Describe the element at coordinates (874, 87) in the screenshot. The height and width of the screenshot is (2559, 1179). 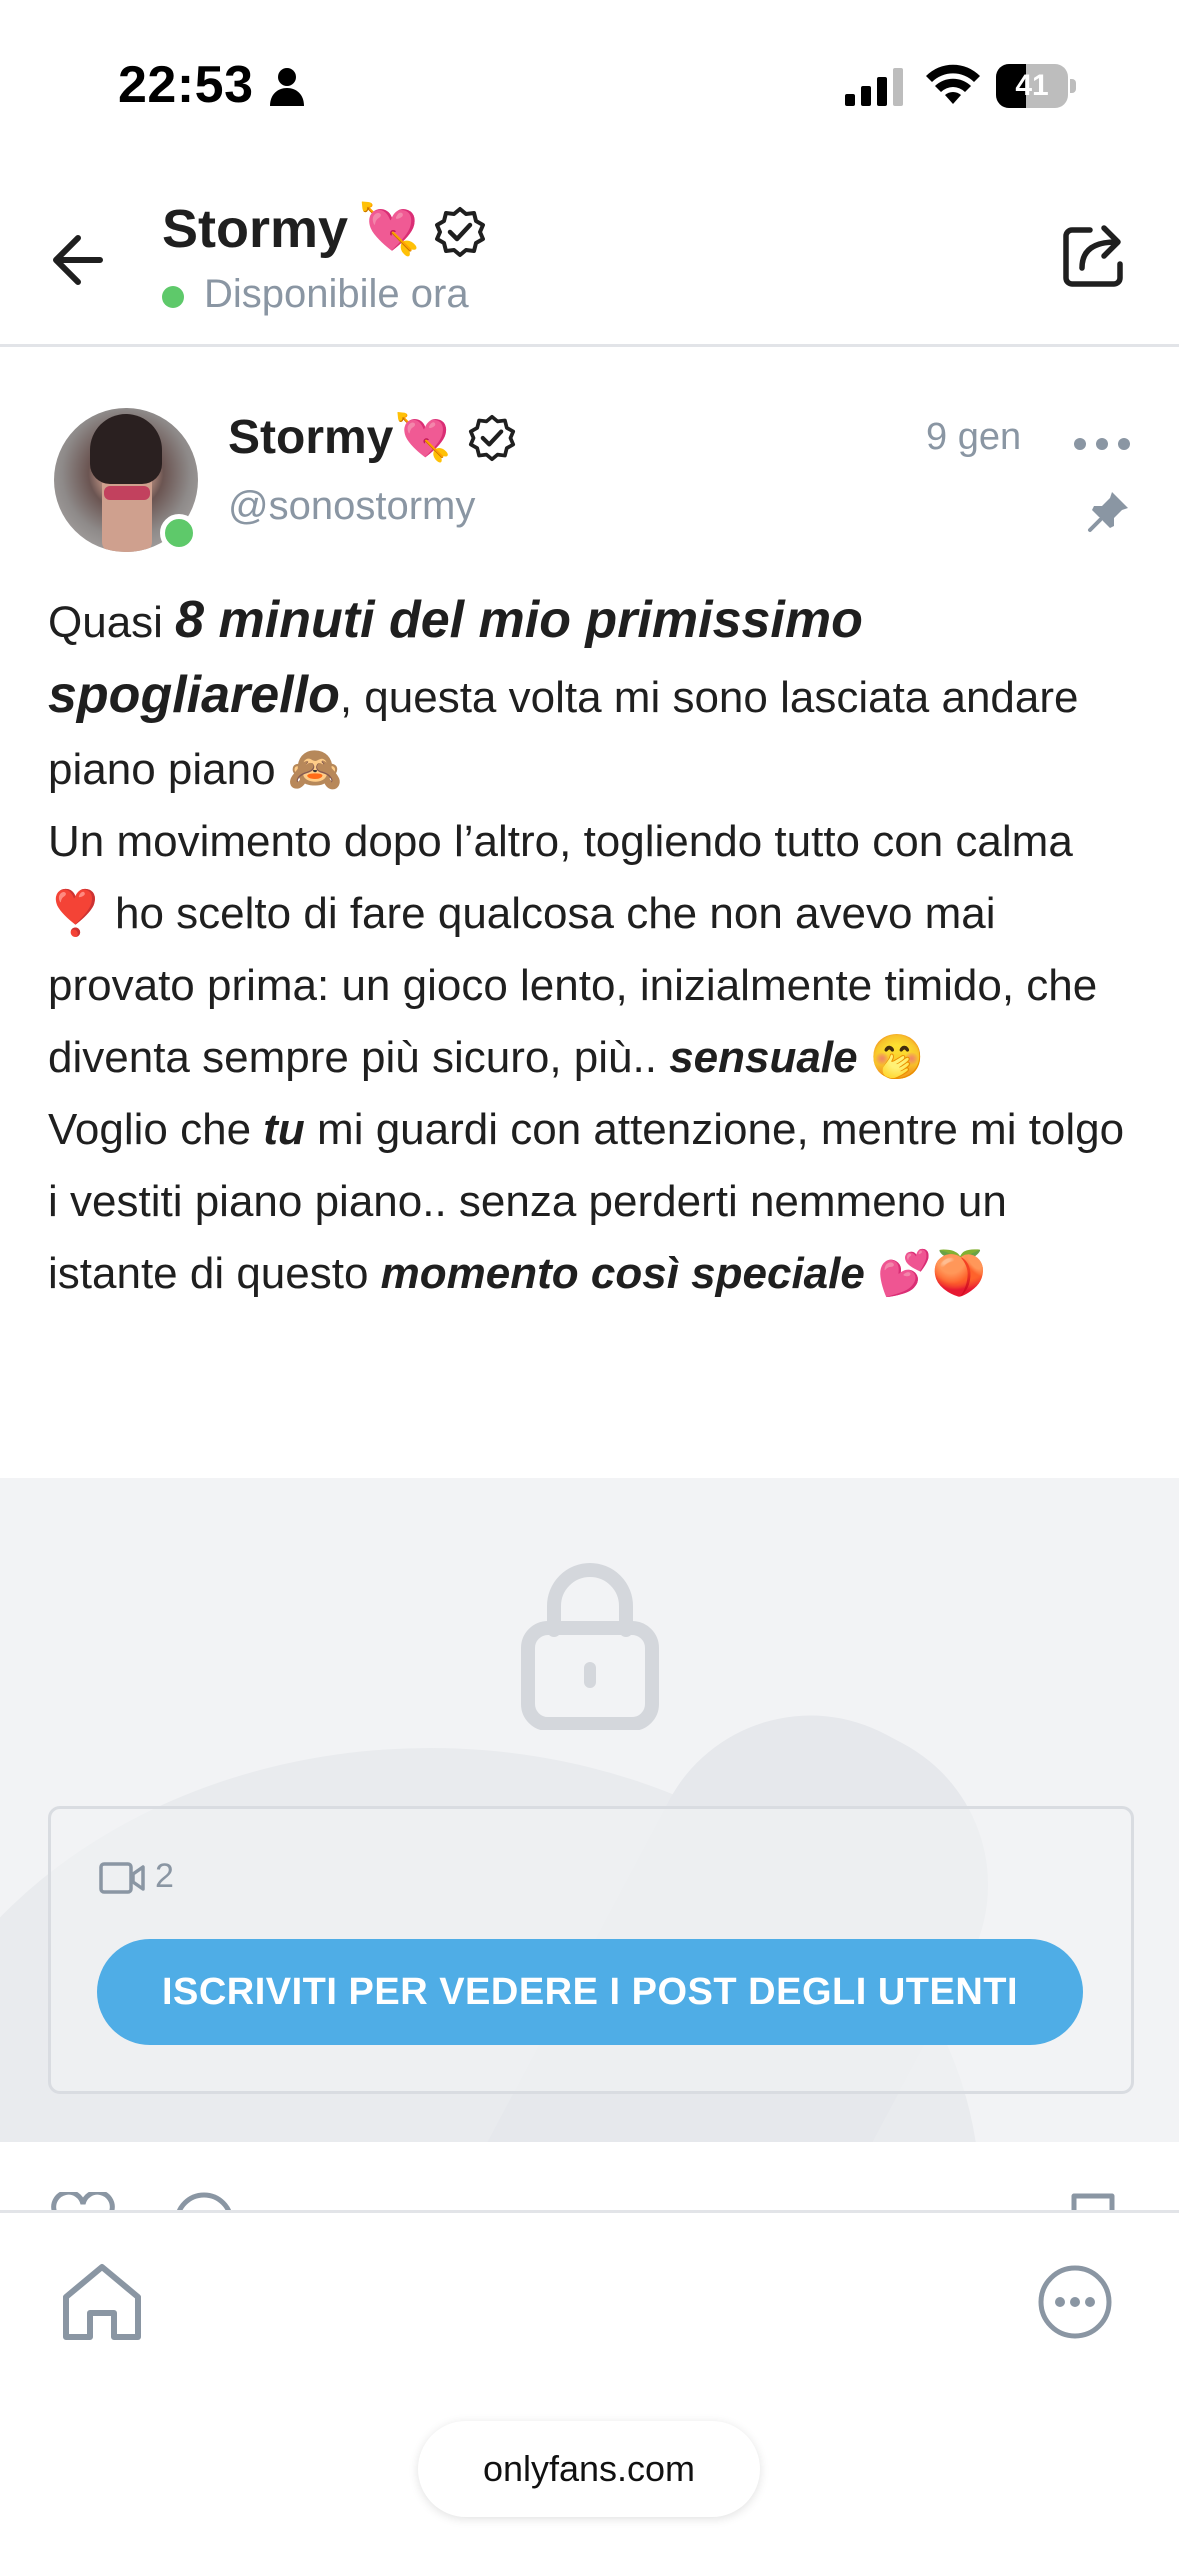
I see `signal-icon` at that location.